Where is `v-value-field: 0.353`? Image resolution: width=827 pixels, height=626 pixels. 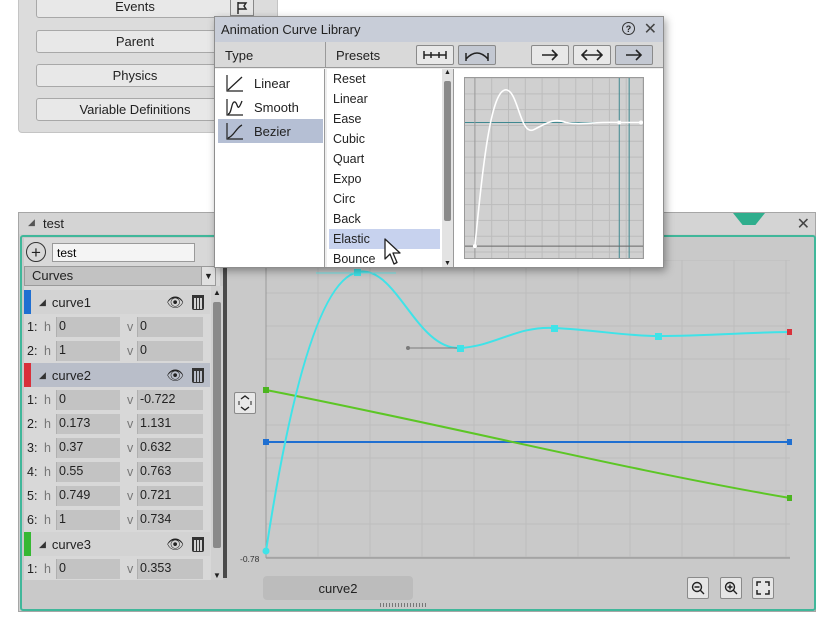 v-value-field: 0.353 is located at coordinates (170, 569).